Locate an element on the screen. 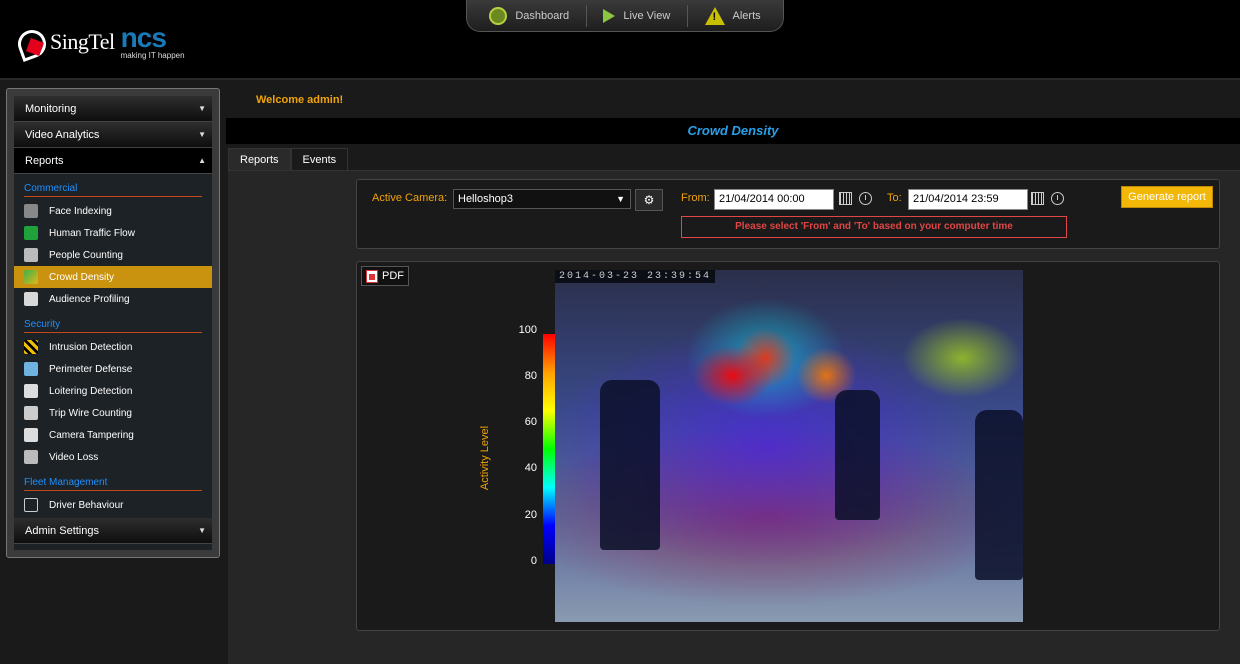  alert-icon: ! is located at coordinates (714, 15).